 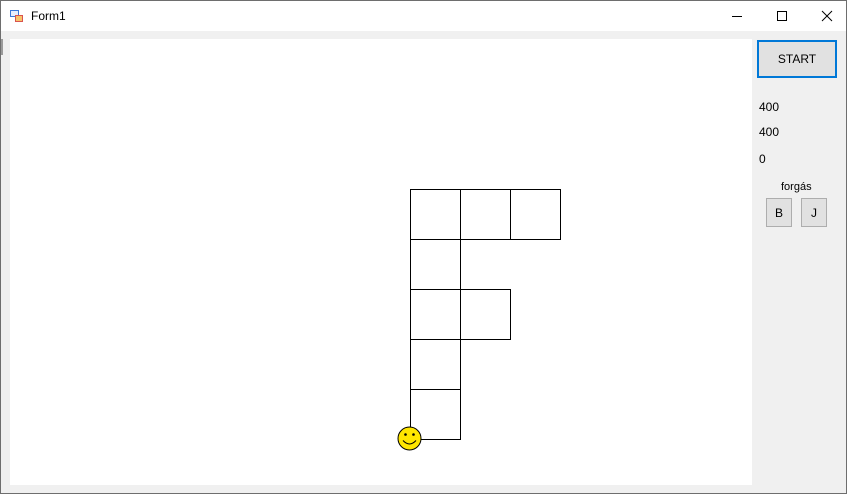 I want to click on maximize-icon, so click(x=782, y=16).